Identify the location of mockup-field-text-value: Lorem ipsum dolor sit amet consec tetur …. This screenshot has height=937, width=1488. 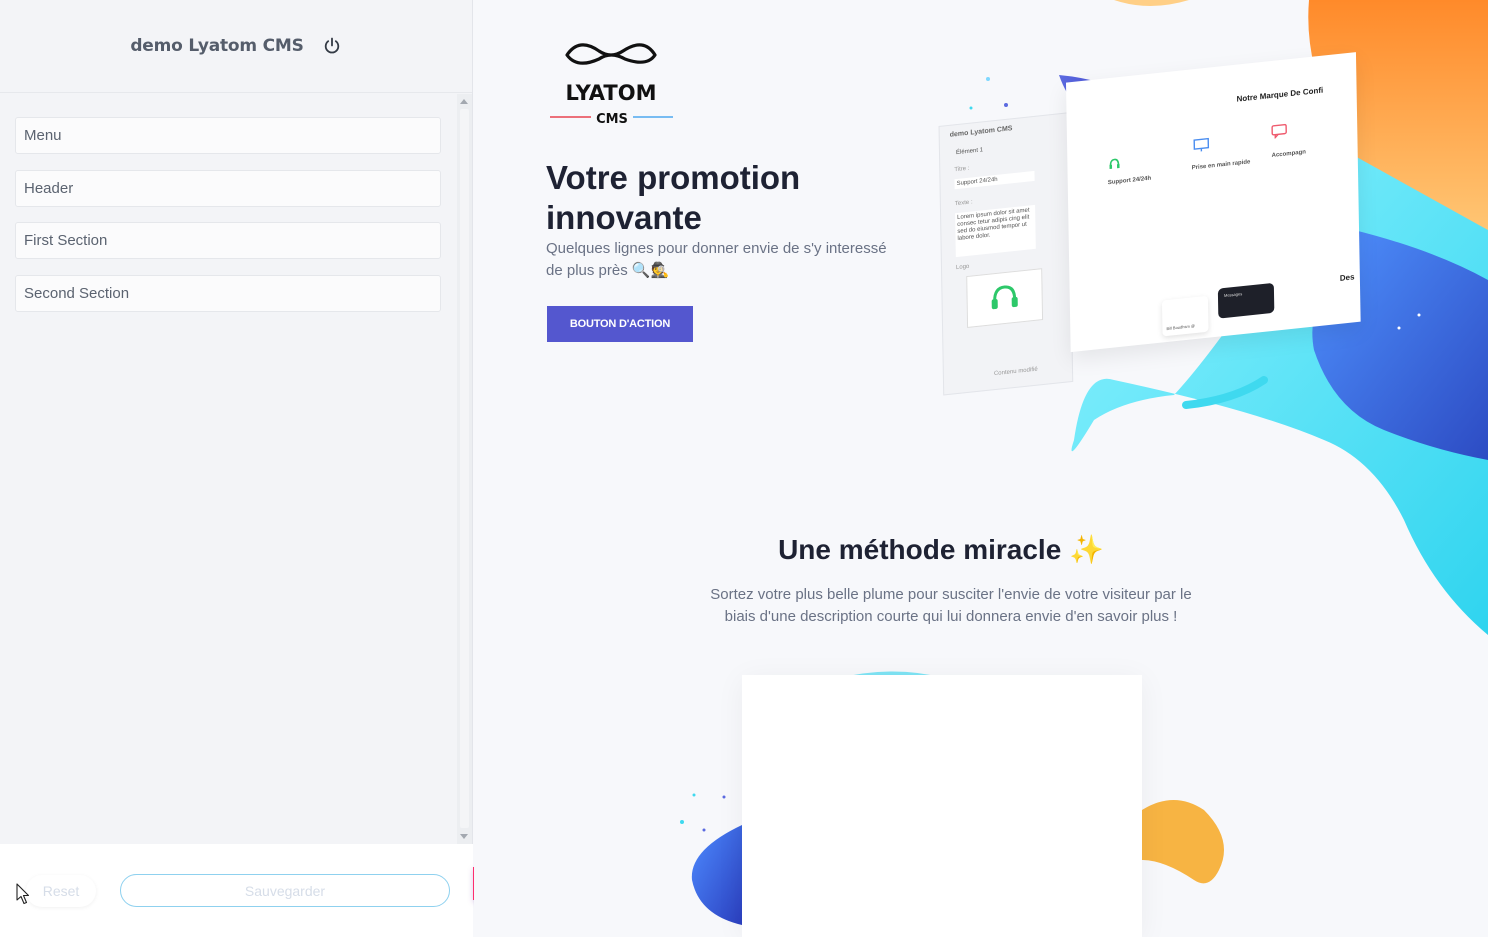
(995, 231).